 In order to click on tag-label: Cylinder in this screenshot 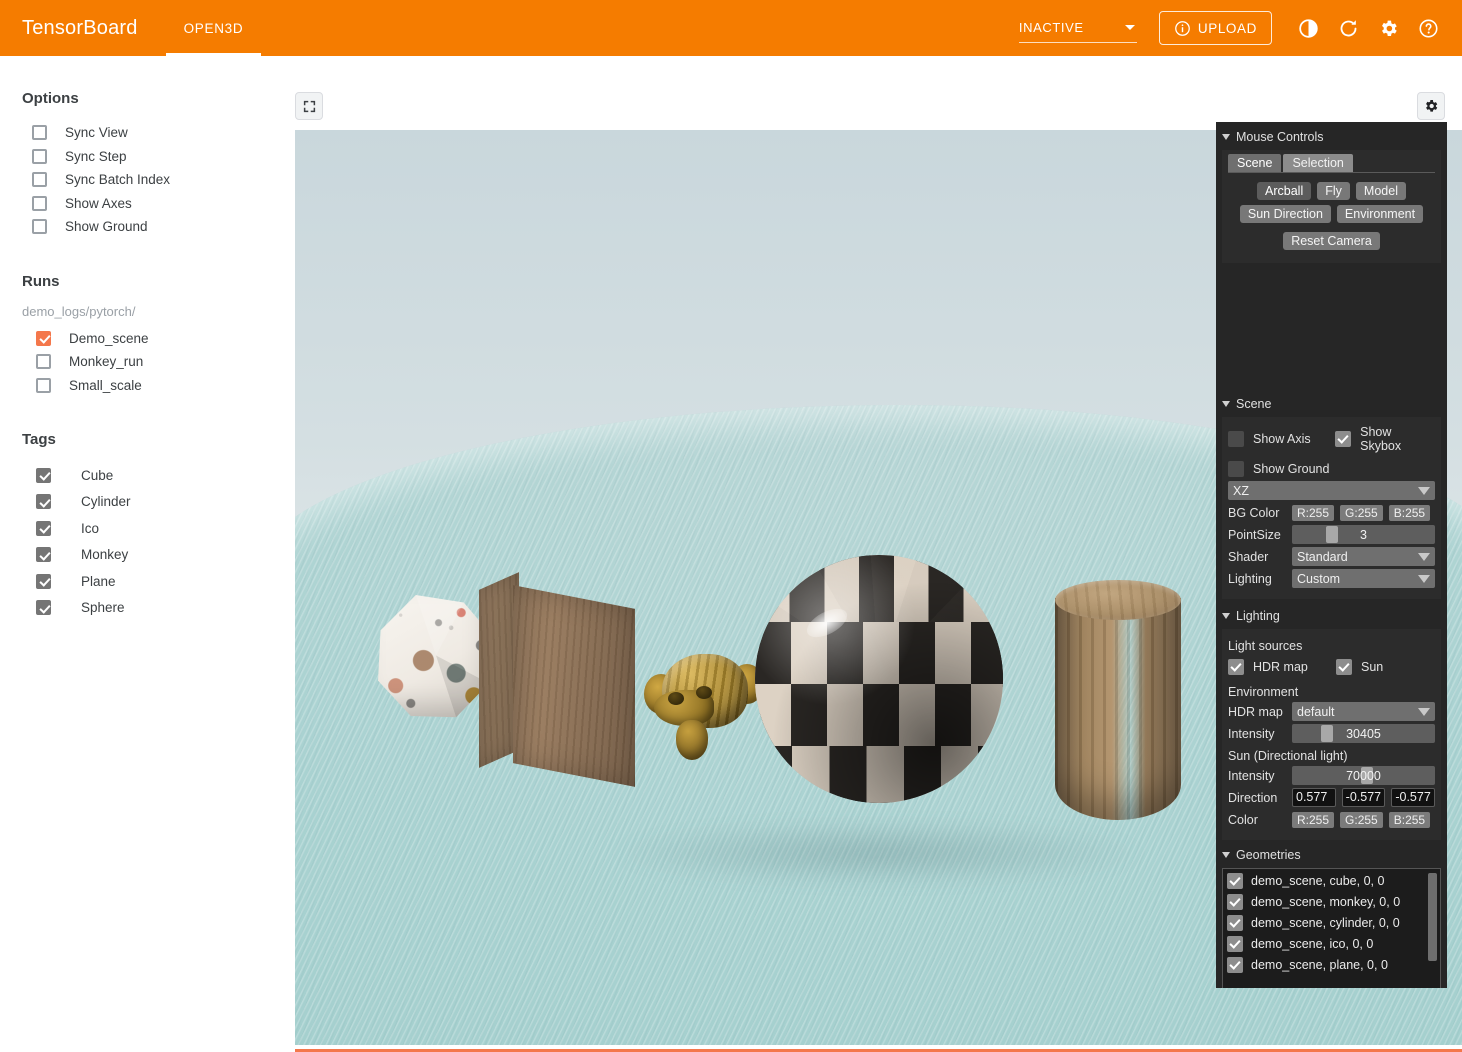, I will do `click(106, 502)`.